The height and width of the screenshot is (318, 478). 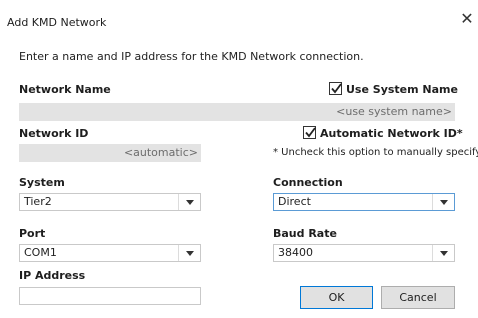 What do you see at coordinates (52, 275) in the screenshot?
I see `ip-address-label: IP Address` at bounding box center [52, 275].